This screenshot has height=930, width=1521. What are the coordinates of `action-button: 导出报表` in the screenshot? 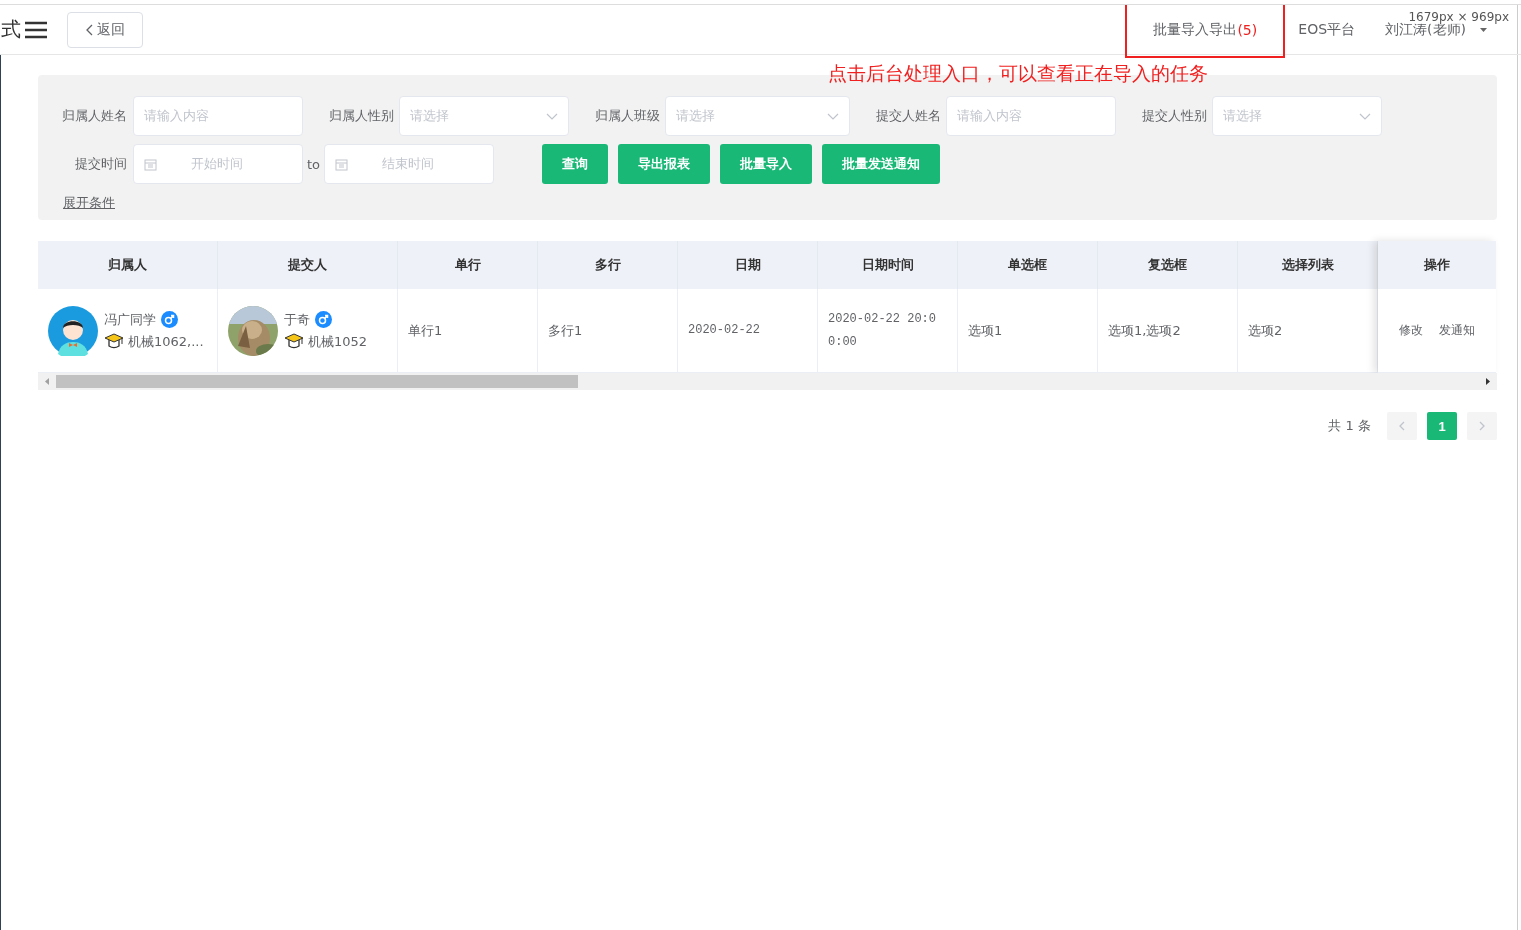 It's located at (664, 164).